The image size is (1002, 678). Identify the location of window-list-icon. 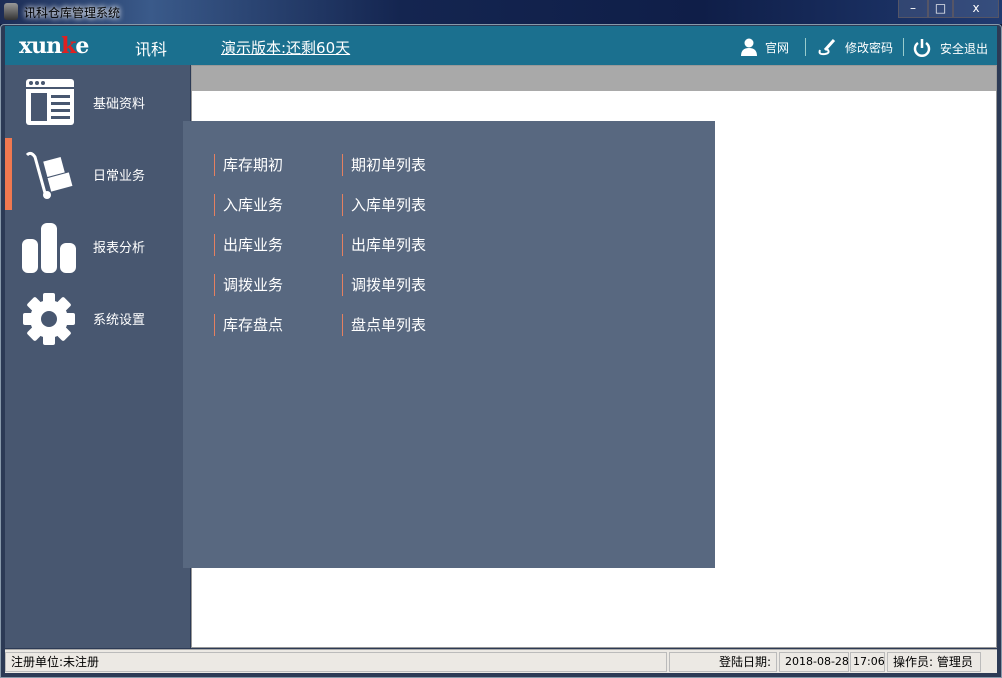
(50, 102).